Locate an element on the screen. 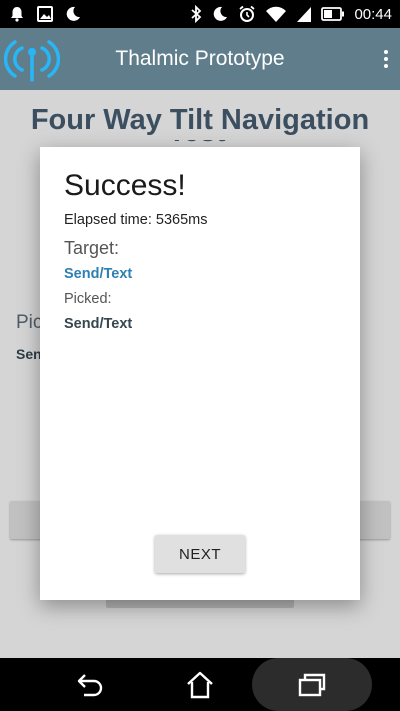 The height and width of the screenshot is (711, 400). overflow-menu-icon is located at coordinates (386, 59).